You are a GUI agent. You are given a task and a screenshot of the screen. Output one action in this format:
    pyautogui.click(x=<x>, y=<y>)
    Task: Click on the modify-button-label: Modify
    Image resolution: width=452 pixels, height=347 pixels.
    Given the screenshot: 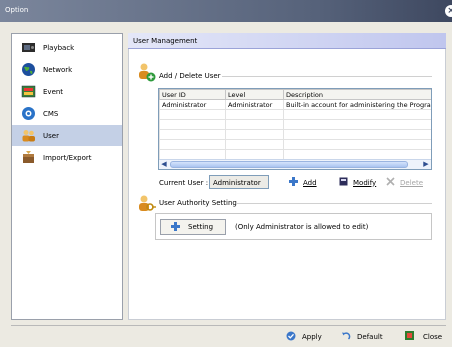 What is the action you would take?
    pyautogui.click(x=365, y=182)
    